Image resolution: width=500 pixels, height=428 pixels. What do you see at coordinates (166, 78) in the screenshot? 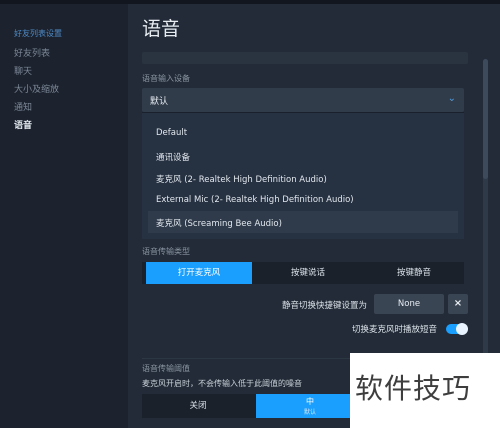
I see `input-device-label: 语音输入设备` at bounding box center [166, 78].